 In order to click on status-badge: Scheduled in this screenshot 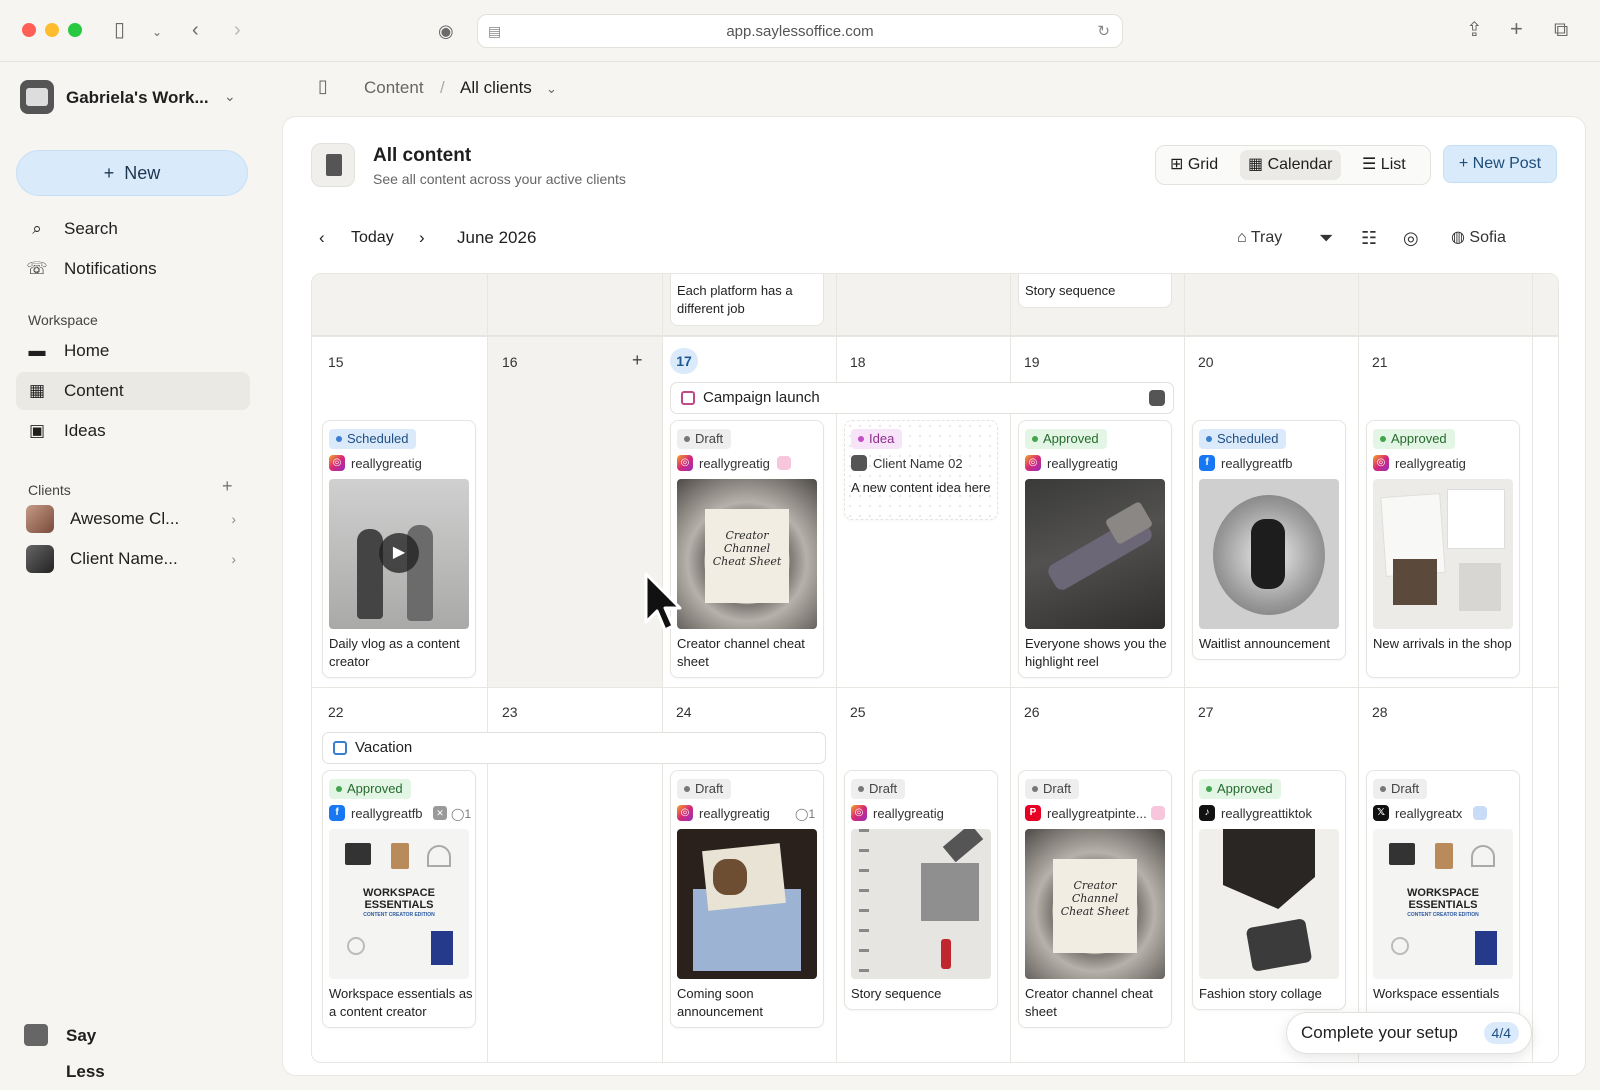, I will do `click(373, 439)`.